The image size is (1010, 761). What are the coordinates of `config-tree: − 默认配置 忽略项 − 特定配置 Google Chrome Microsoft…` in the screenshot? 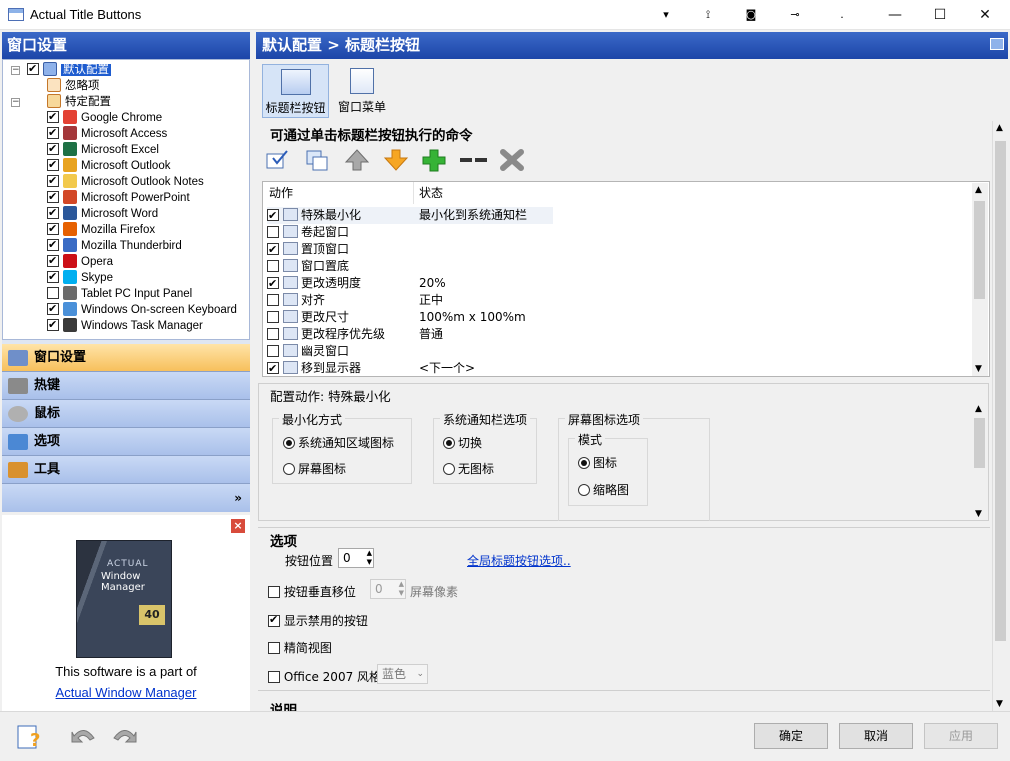 It's located at (126, 199).